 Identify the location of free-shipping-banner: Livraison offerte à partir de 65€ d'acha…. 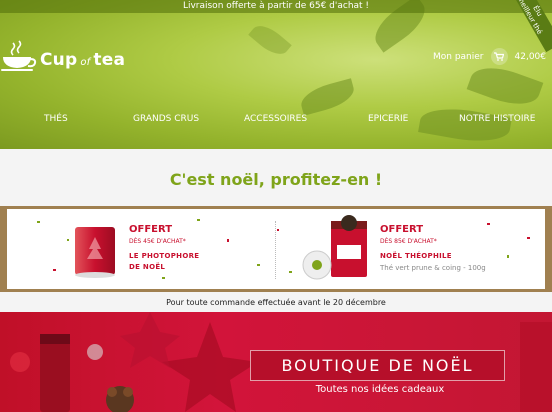
(276, 6).